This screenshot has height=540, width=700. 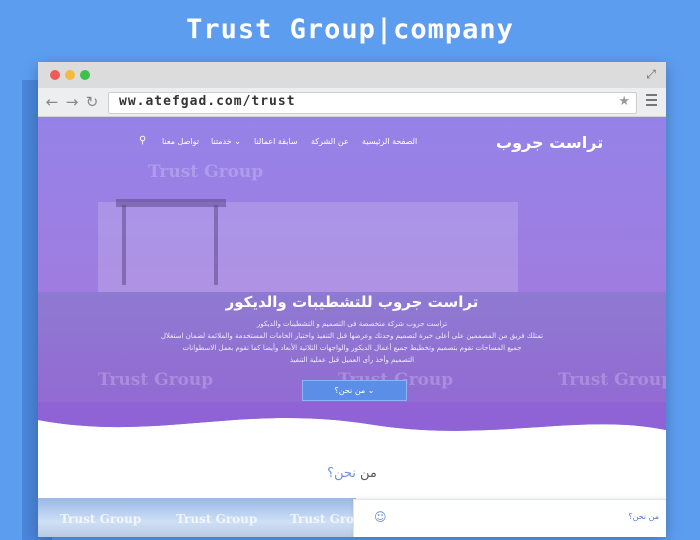 I want to click on chat-widget: ☺ من نحن؟, so click(x=509, y=518).